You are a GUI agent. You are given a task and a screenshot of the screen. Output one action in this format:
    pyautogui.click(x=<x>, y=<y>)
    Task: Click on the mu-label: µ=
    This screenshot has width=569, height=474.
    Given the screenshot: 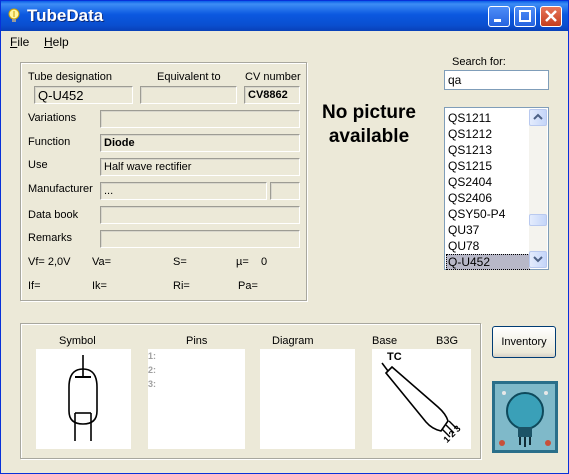 What is the action you would take?
    pyautogui.click(x=242, y=262)
    